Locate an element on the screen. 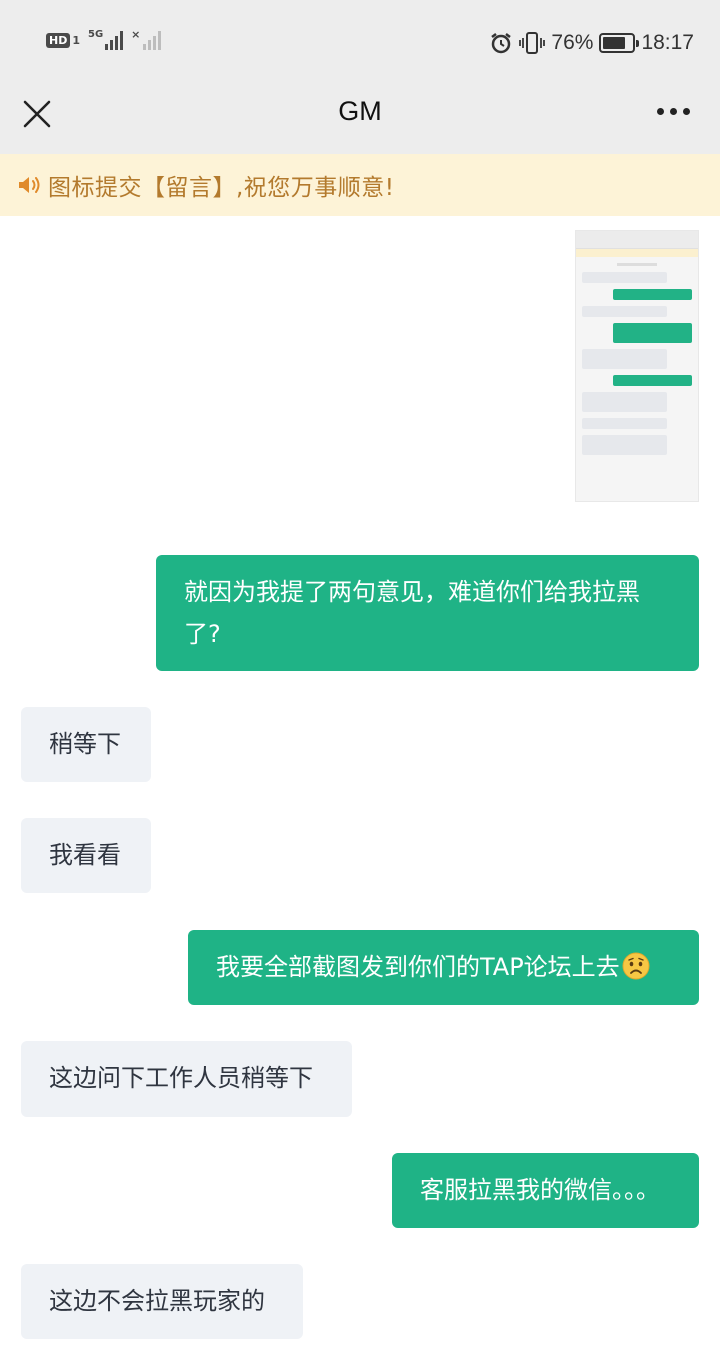  status-left: HD 1 5G × is located at coordinates (104, 39).